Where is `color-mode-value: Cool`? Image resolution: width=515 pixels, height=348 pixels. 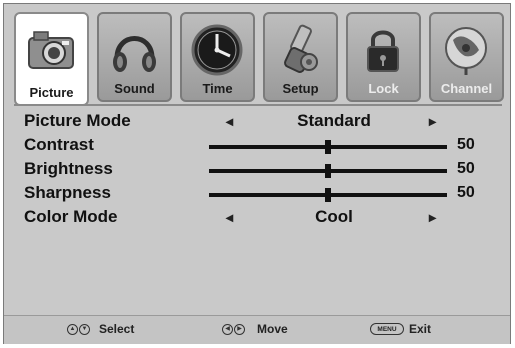 color-mode-value: Cool is located at coordinates (334, 216).